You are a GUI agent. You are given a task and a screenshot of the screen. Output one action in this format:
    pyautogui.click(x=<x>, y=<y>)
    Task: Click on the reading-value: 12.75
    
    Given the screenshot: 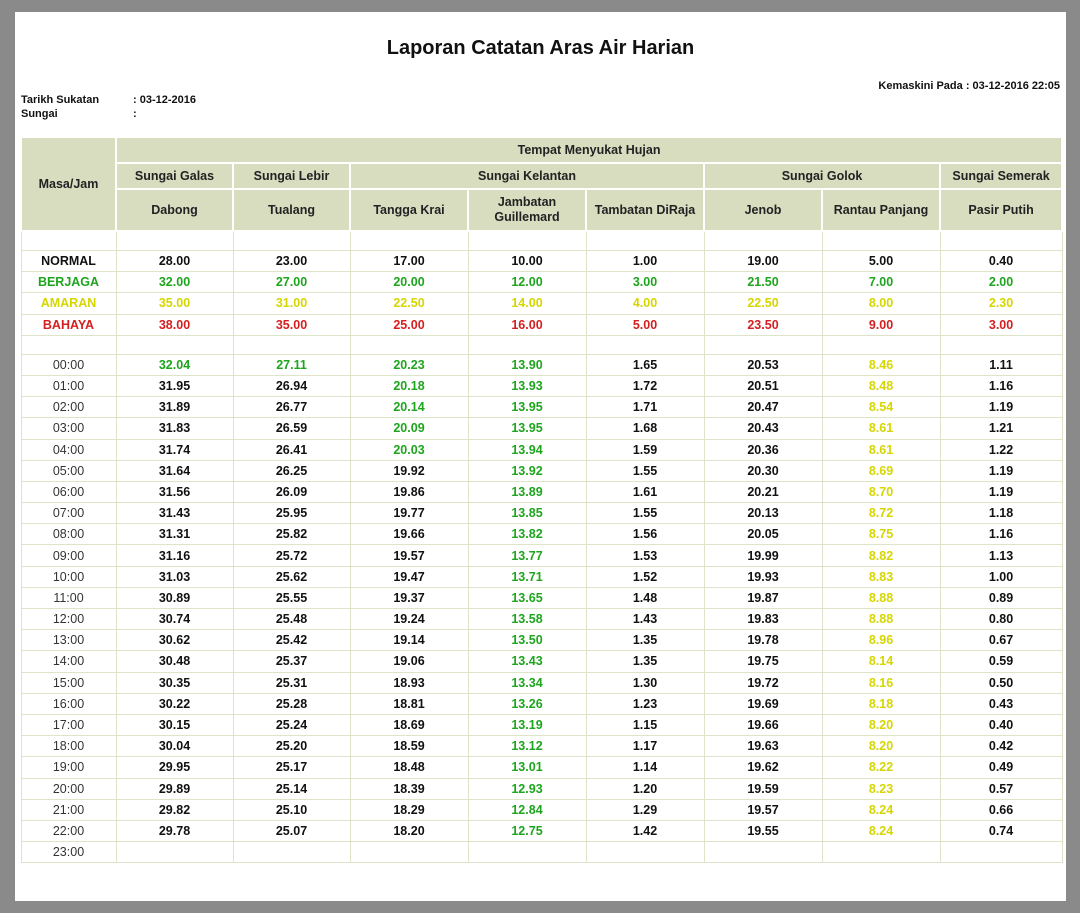 What is the action you would take?
    pyautogui.click(x=527, y=831)
    